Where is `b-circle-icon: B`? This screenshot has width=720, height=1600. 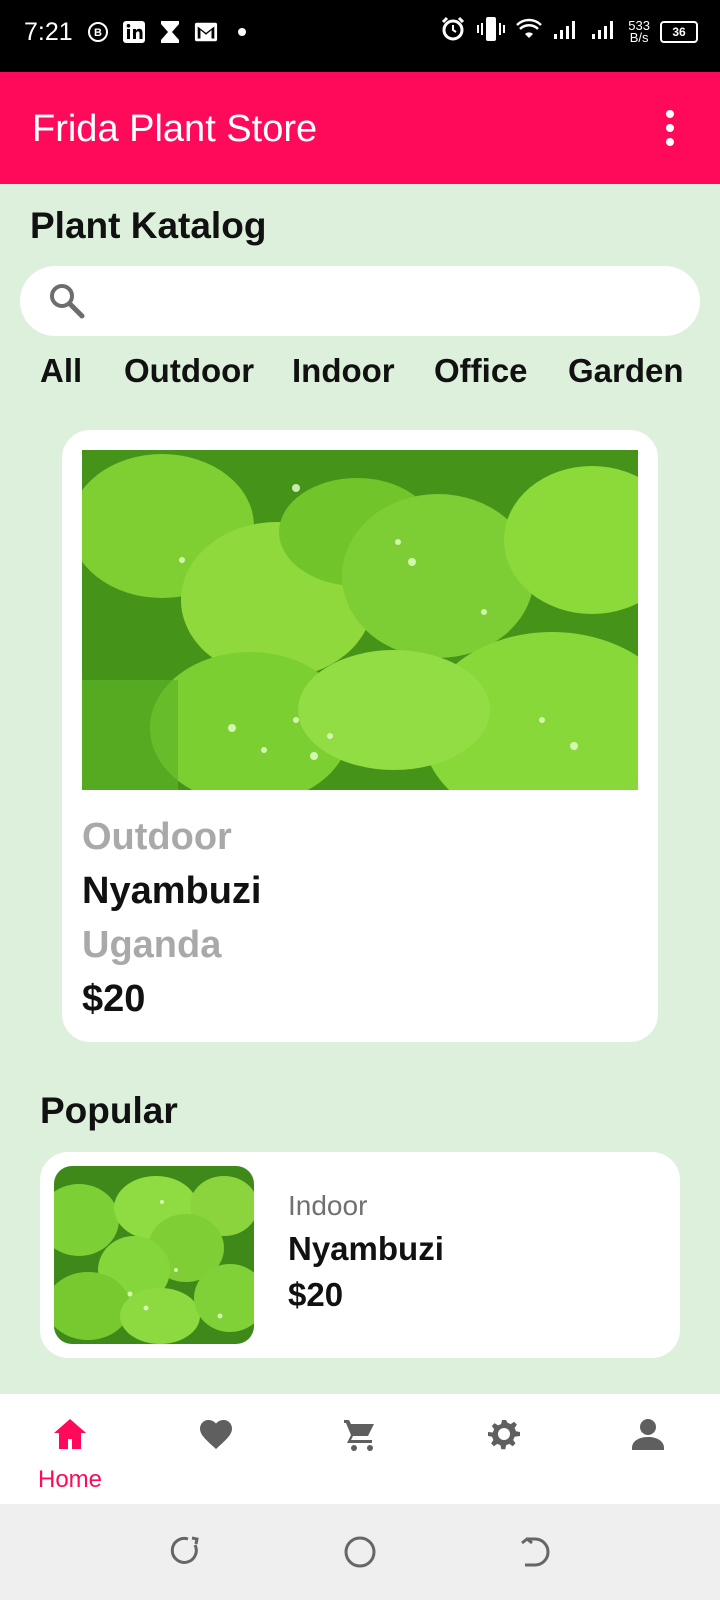 b-circle-icon: B is located at coordinates (98, 32).